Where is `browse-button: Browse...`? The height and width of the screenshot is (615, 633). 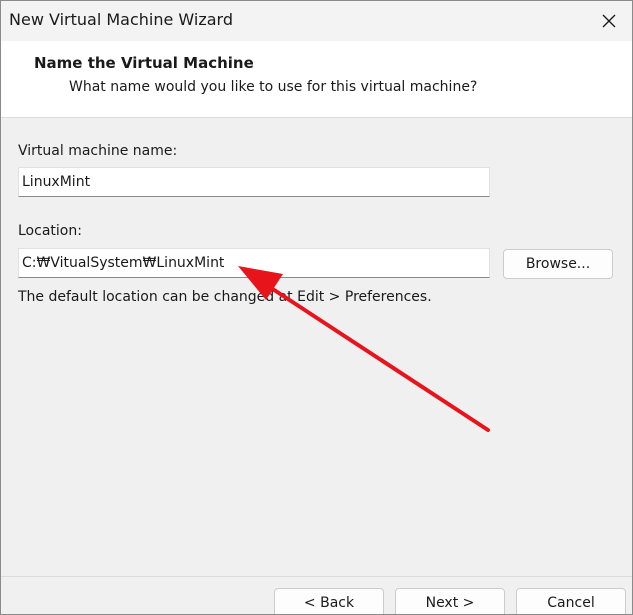
browse-button: Browse... is located at coordinates (558, 264).